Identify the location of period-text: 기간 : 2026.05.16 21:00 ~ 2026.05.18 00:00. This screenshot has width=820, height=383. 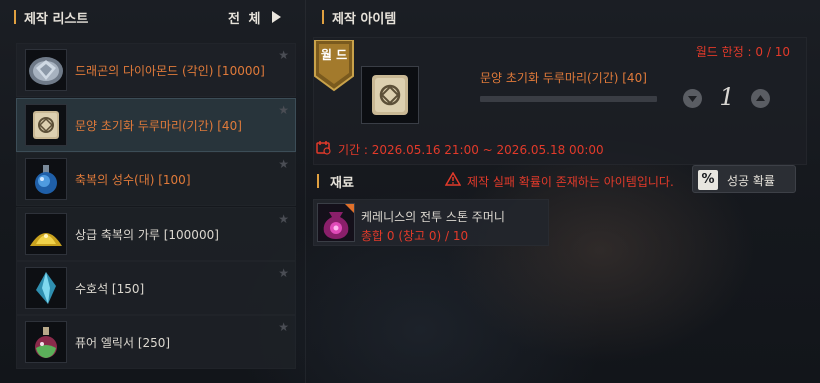
(471, 150).